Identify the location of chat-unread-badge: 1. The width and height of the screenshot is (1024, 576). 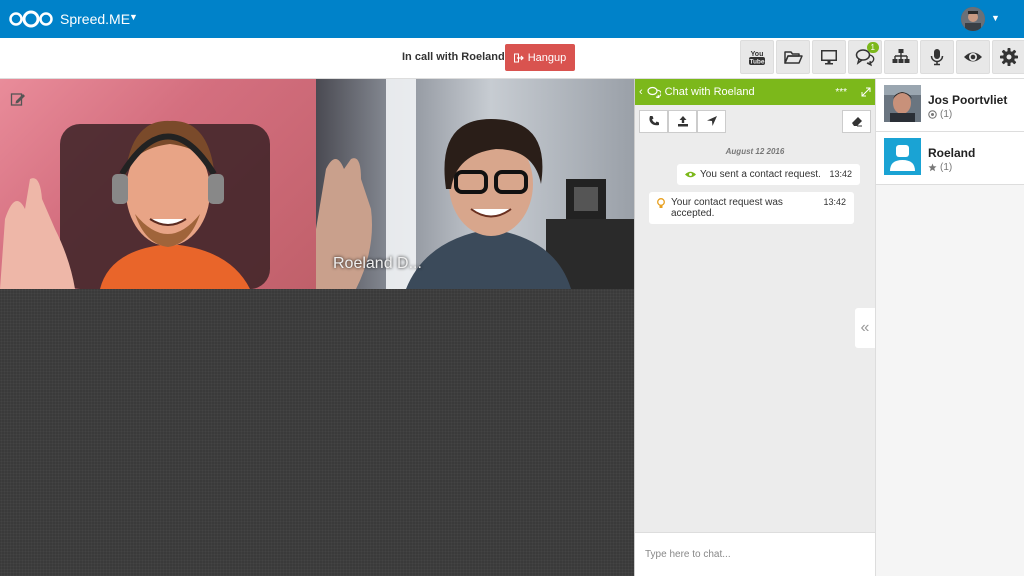
(872, 47).